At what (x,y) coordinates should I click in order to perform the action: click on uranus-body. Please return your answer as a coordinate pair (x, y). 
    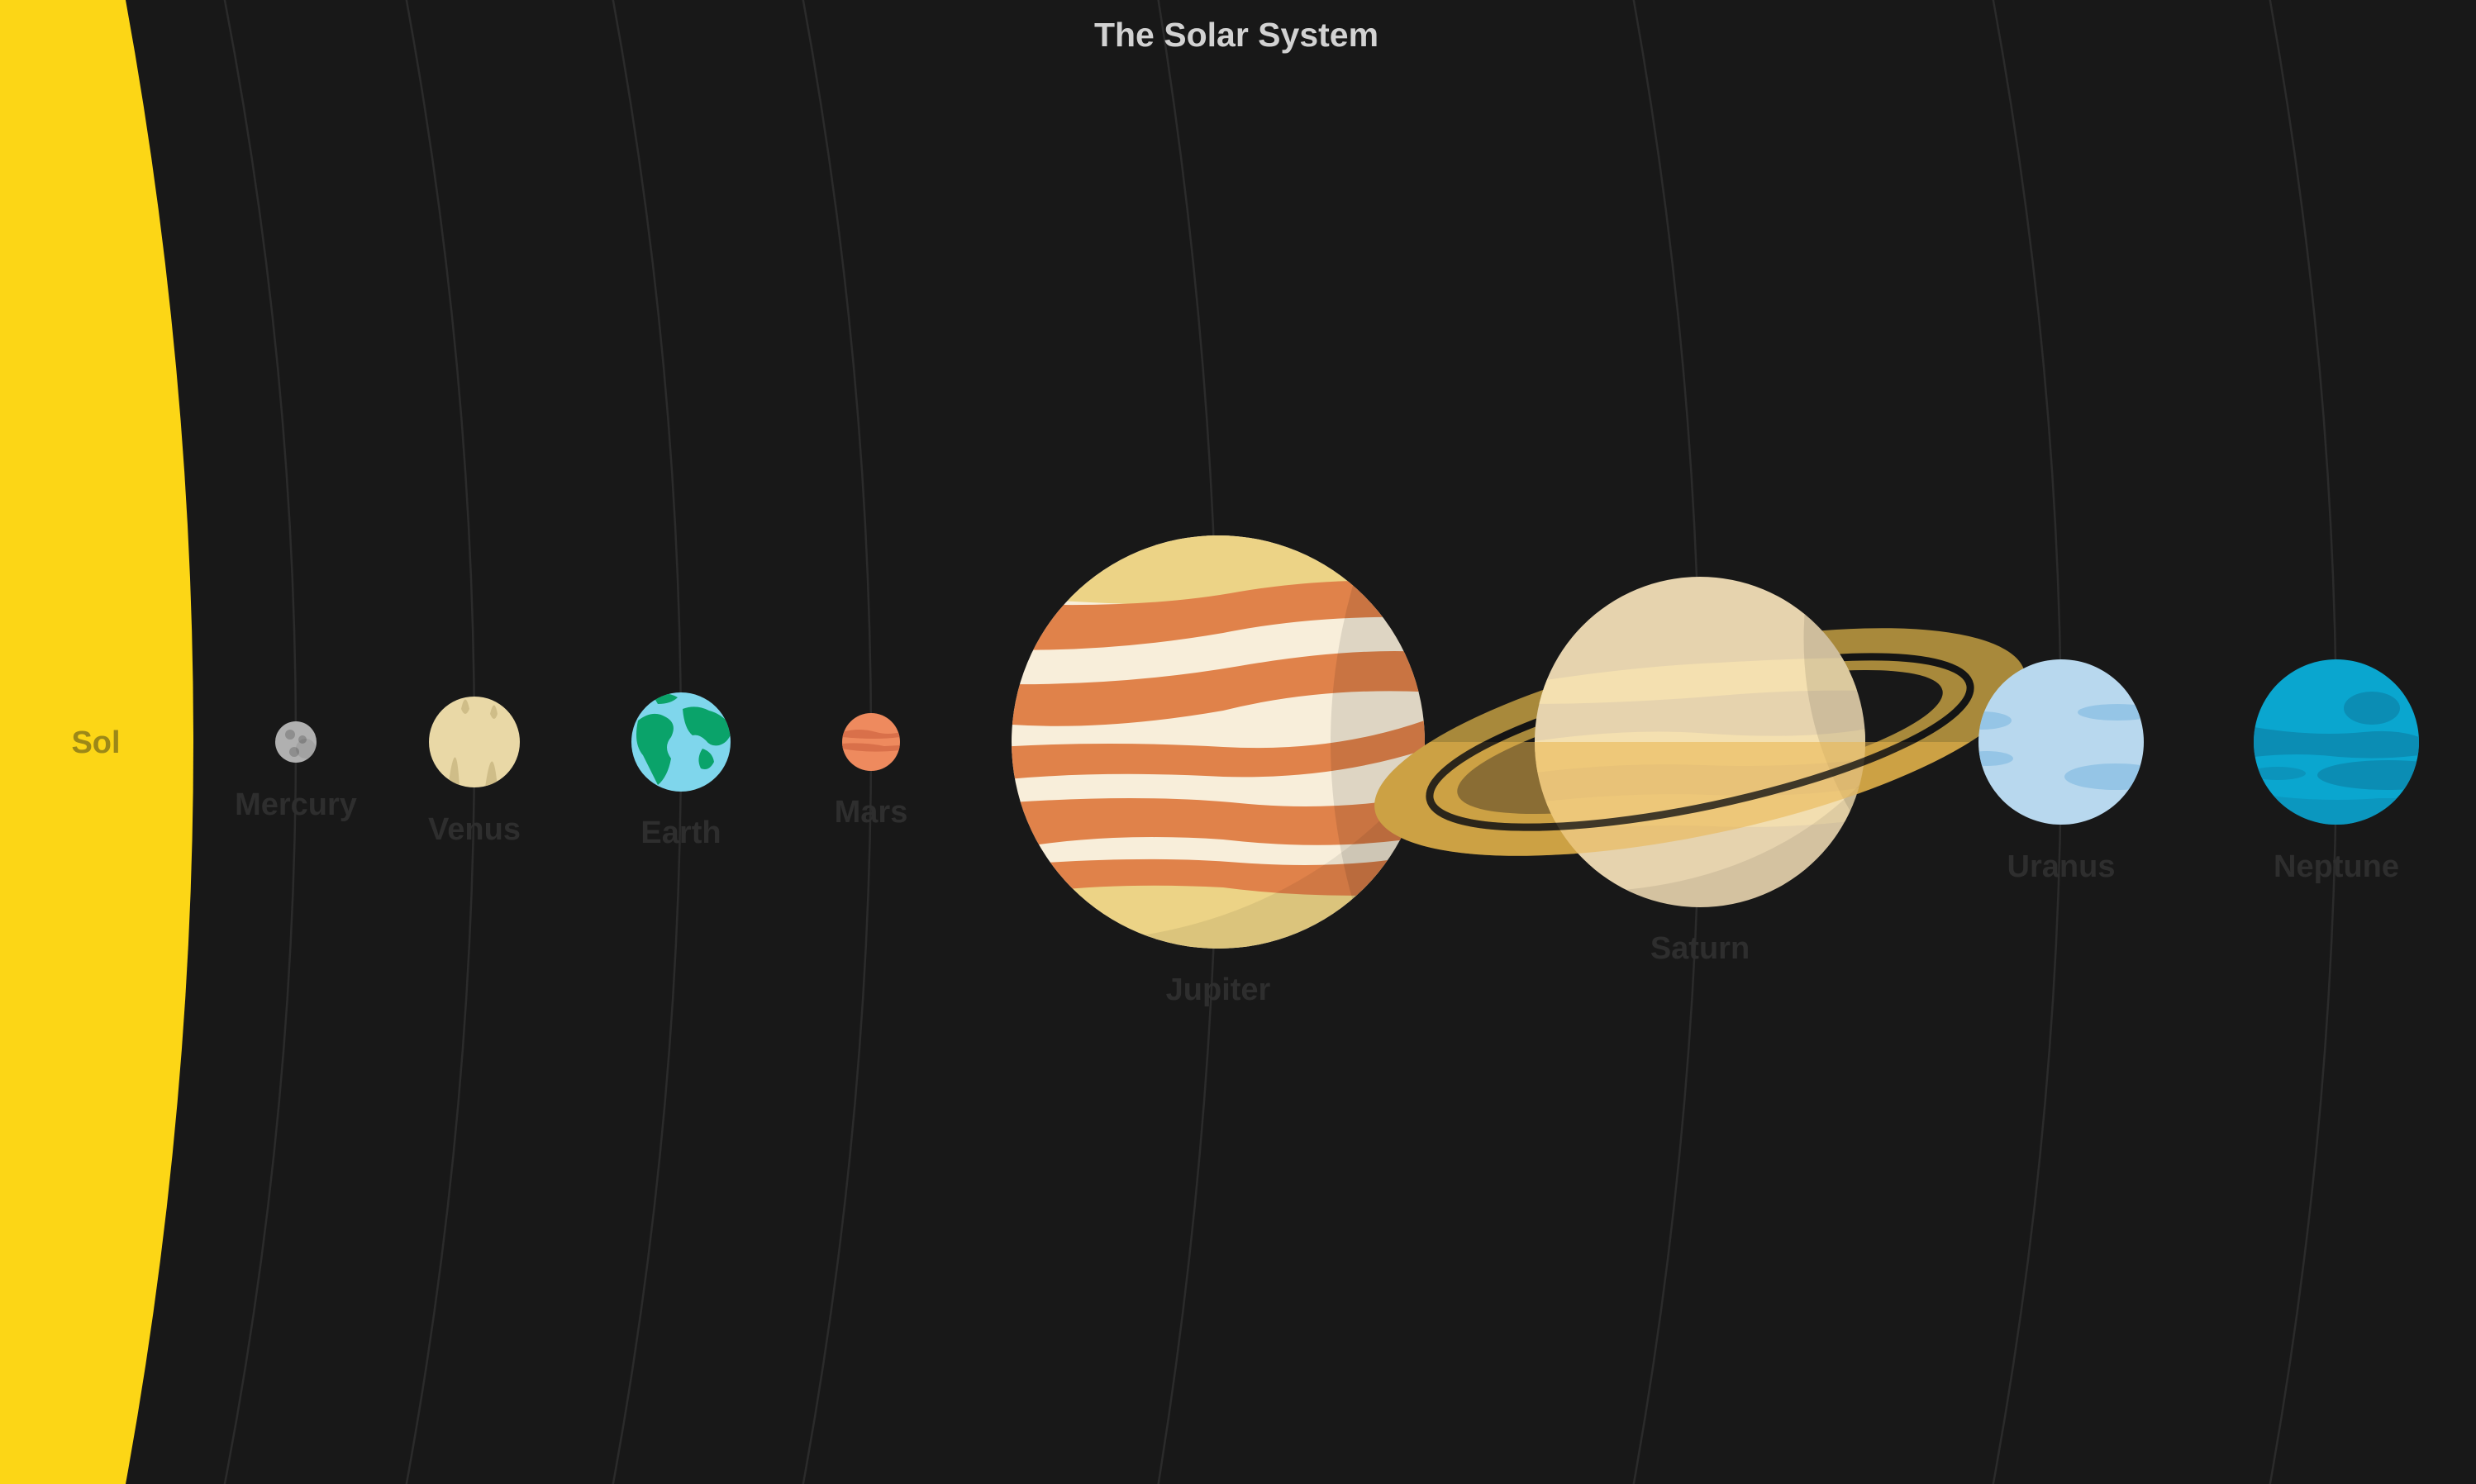
    Looking at the image, I should click on (2061, 742).